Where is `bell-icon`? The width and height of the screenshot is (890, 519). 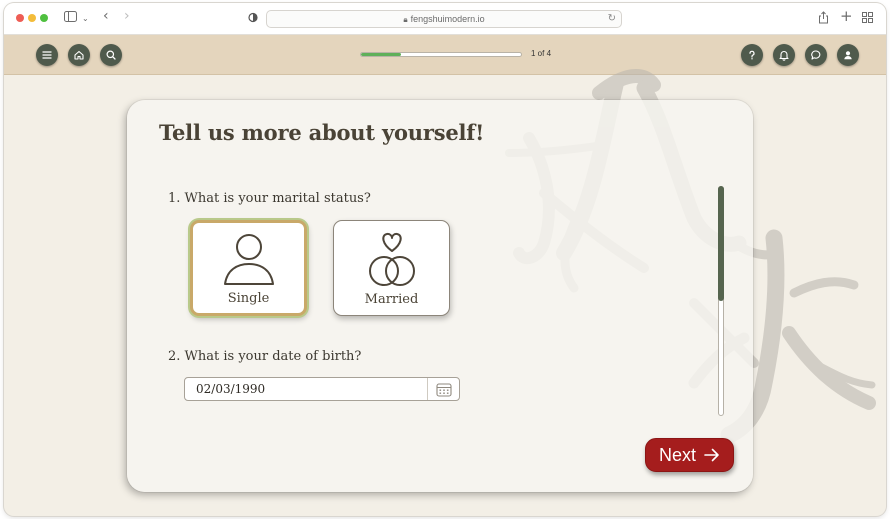 bell-icon is located at coordinates (784, 56).